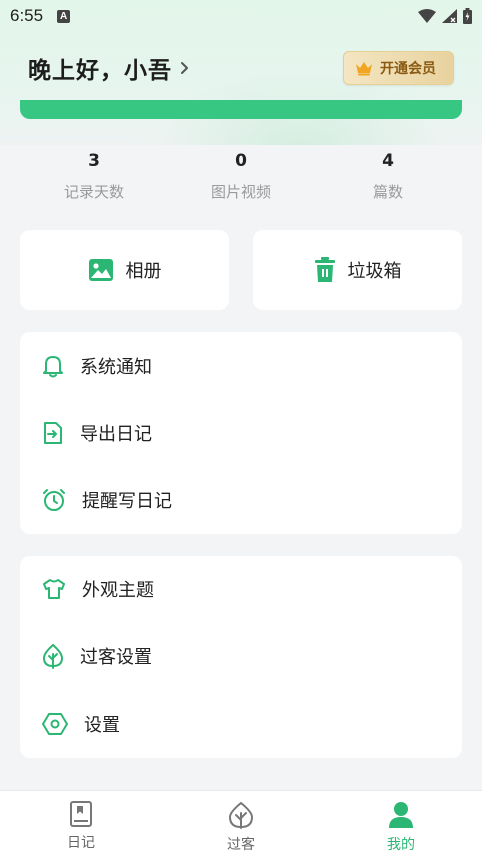 The height and width of the screenshot is (858, 482). I want to click on bell-icon, so click(53, 367).